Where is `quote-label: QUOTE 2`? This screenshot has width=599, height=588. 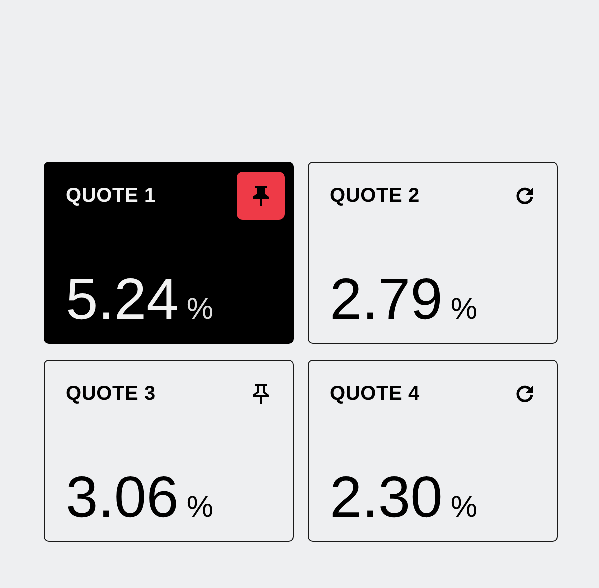 quote-label: QUOTE 2 is located at coordinates (375, 196).